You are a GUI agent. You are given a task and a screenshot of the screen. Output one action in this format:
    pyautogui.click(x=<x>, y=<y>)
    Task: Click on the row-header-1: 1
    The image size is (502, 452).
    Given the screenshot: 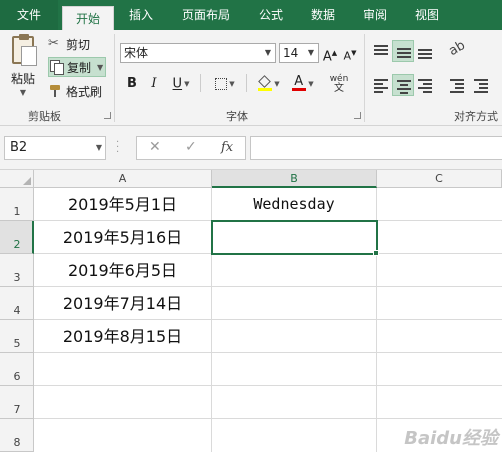 What is the action you would take?
    pyautogui.click(x=17, y=204)
    